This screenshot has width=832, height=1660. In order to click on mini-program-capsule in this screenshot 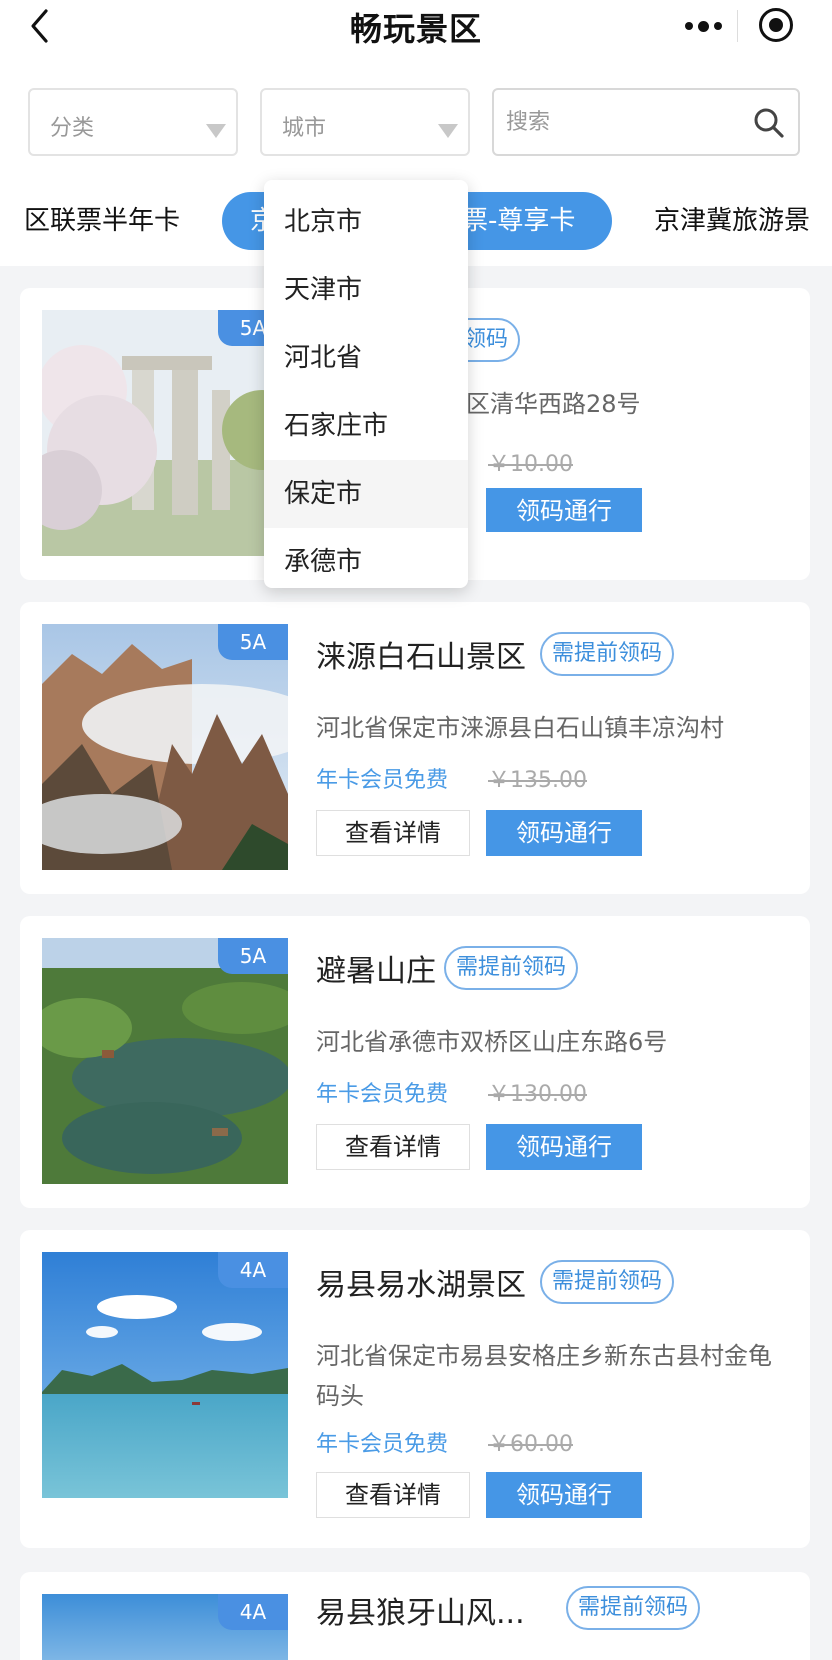, I will do `click(734, 26)`.